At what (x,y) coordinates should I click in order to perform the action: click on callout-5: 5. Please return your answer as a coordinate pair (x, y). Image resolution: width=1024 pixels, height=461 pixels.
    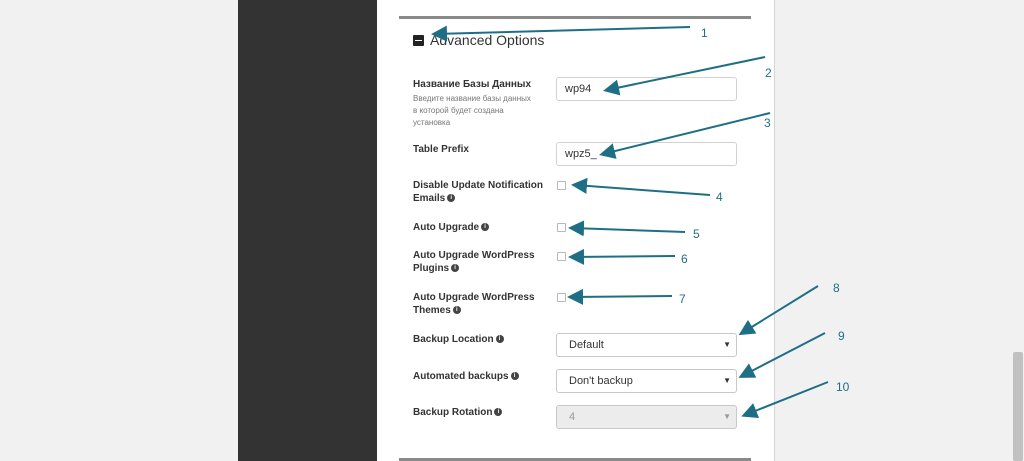
    Looking at the image, I should click on (696, 234).